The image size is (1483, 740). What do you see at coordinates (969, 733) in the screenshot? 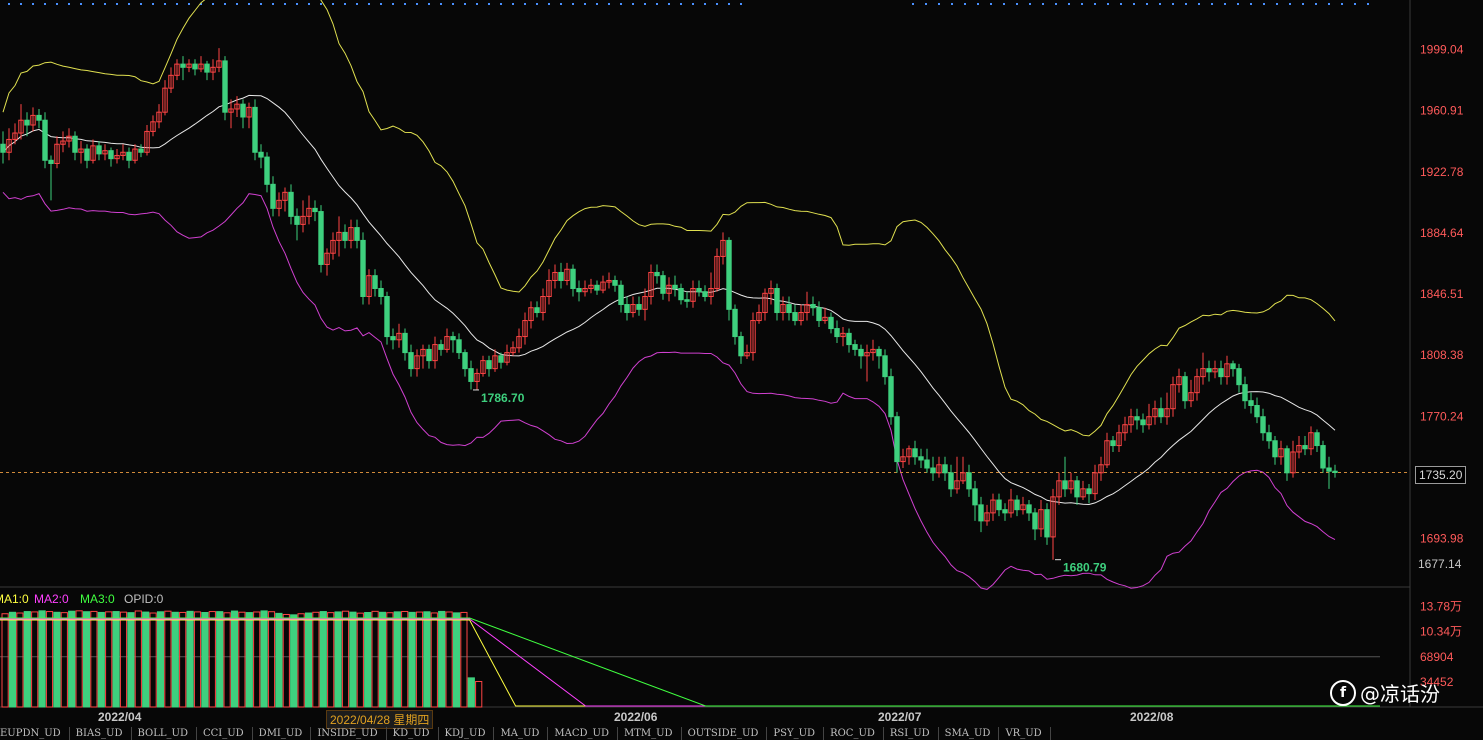
I see `tab-sma: SMA_UD` at bounding box center [969, 733].